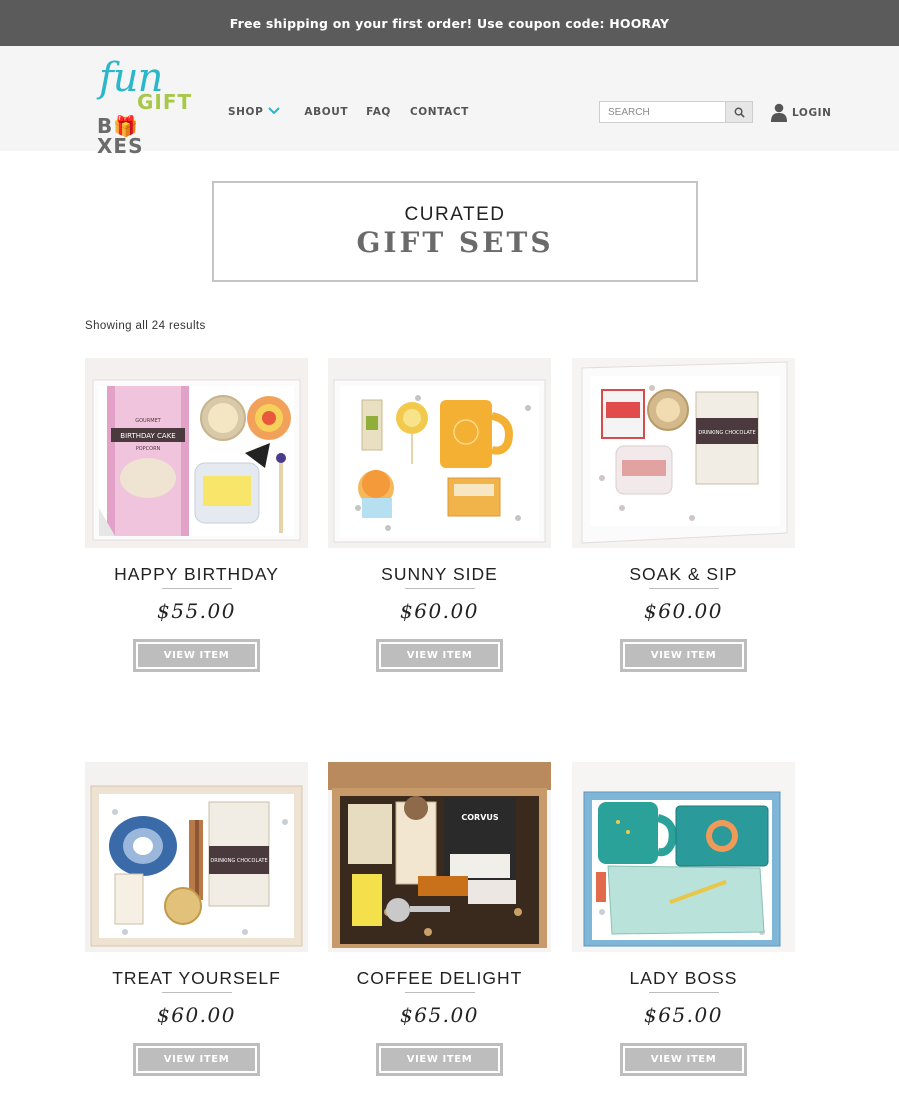  Describe the element at coordinates (439, 112) in the screenshot. I see `nav-contact: CONTACT` at that location.